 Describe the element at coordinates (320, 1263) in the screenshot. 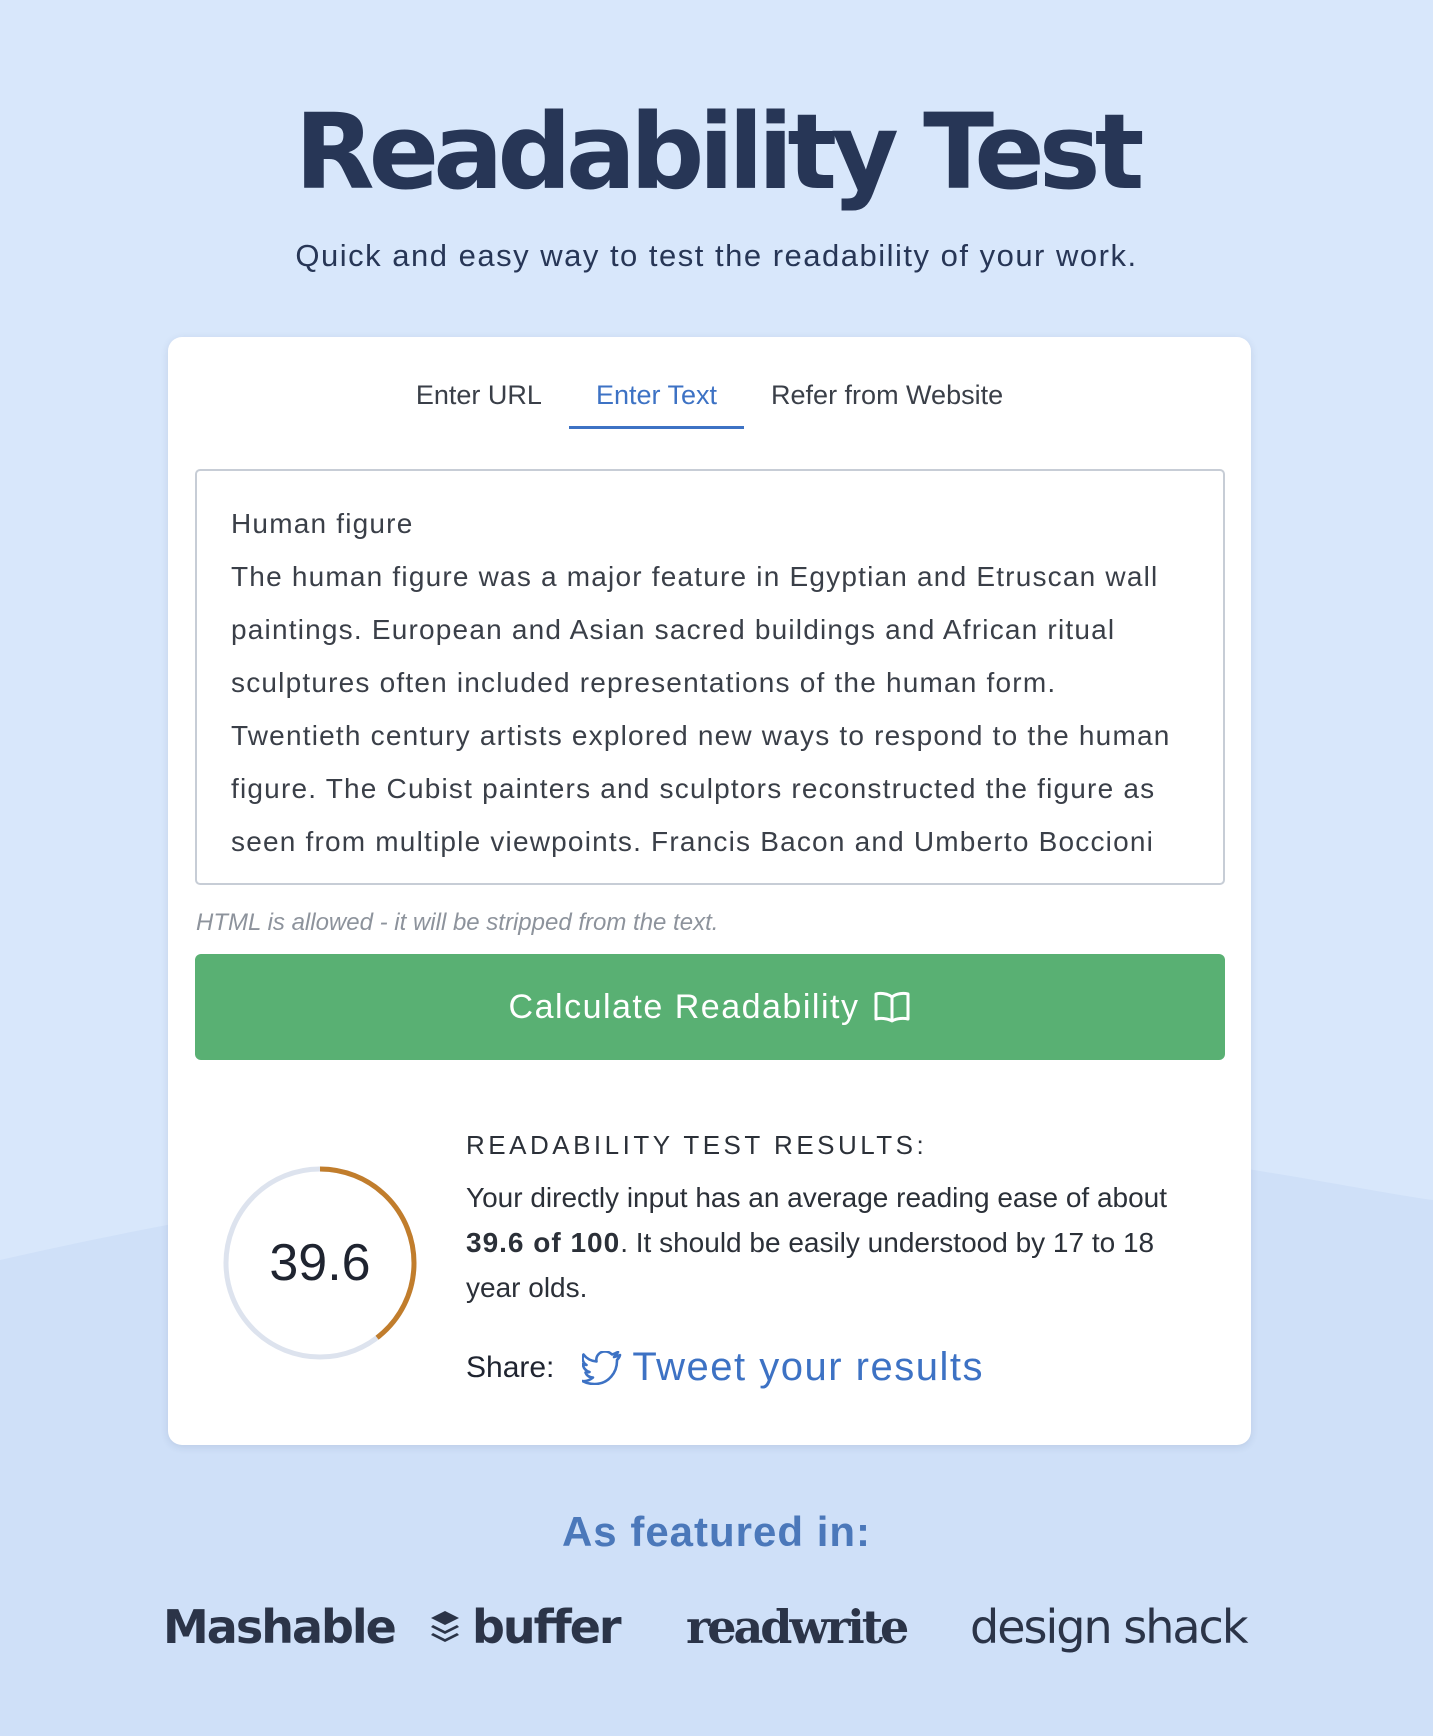

I see `score-value: 39.6` at that location.